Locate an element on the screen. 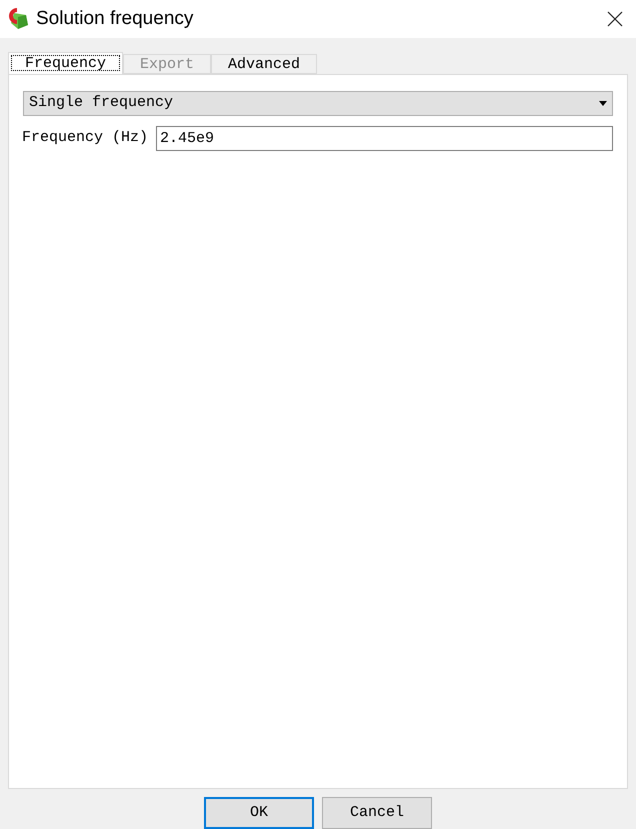  app-logo-icon is located at coordinates (18, 19).